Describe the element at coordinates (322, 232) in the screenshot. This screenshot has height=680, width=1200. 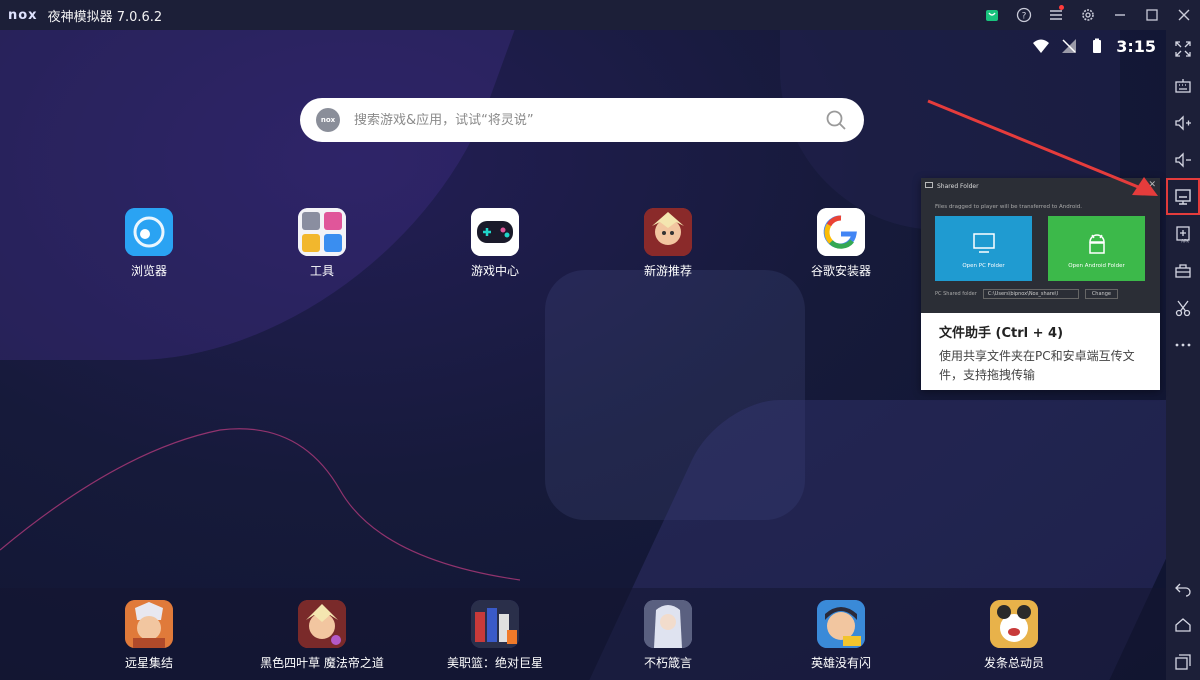
I see `tools-icon` at that location.